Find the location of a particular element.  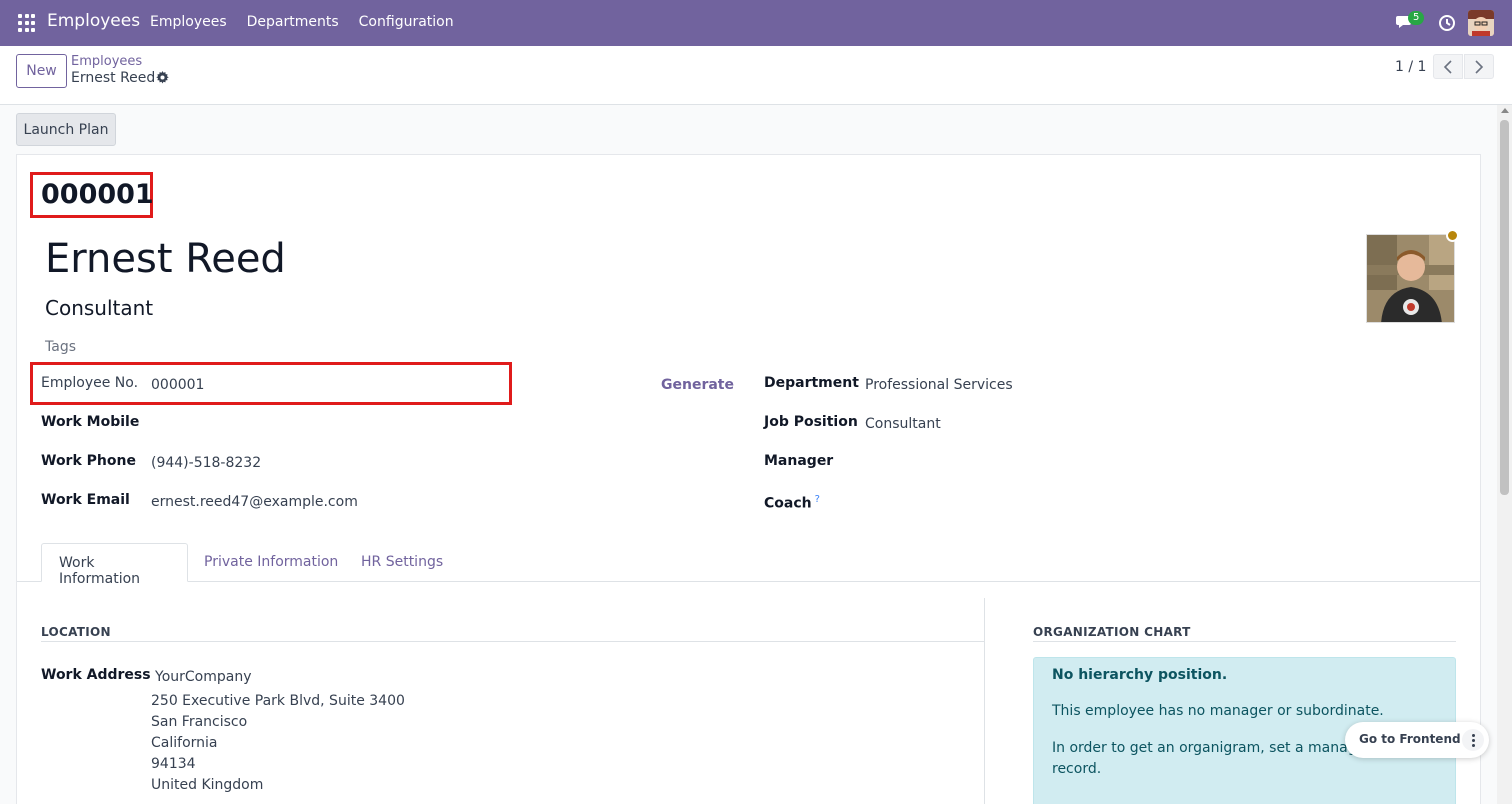

coach-input is located at coordinates (1115, 503).